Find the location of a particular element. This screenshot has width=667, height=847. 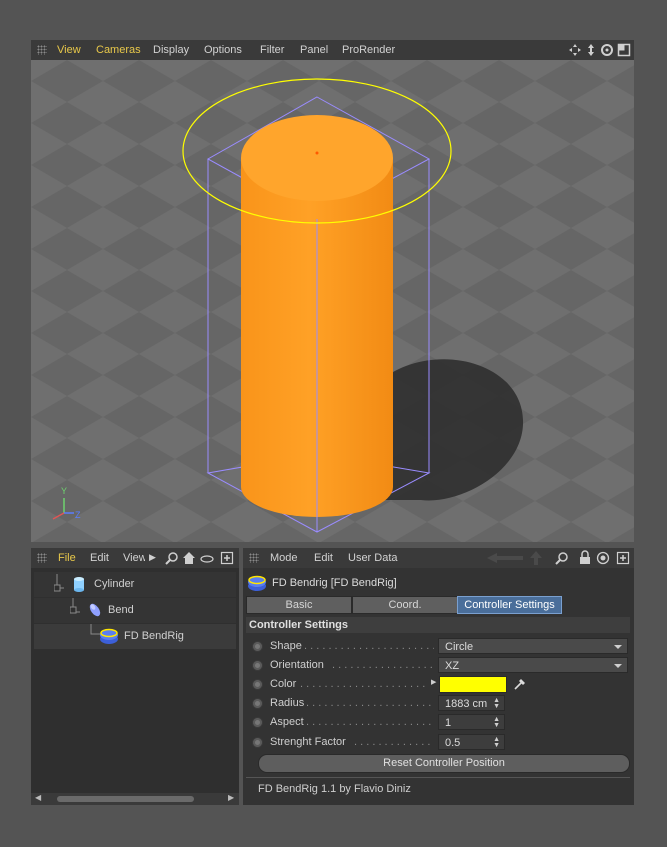

cylinder-icon is located at coordinates (79, 584).